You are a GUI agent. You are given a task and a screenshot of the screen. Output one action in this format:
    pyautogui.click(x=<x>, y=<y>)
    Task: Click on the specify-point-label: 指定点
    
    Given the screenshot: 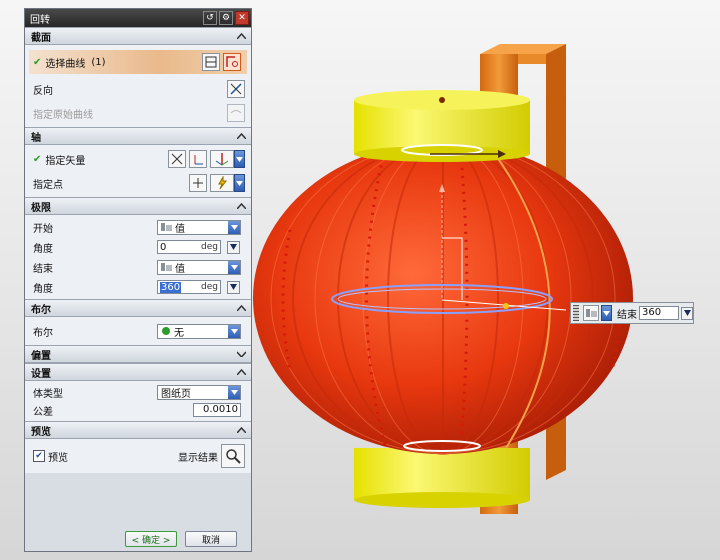 What is the action you would take?
    pyautogui.click(x=48, y=185)
    